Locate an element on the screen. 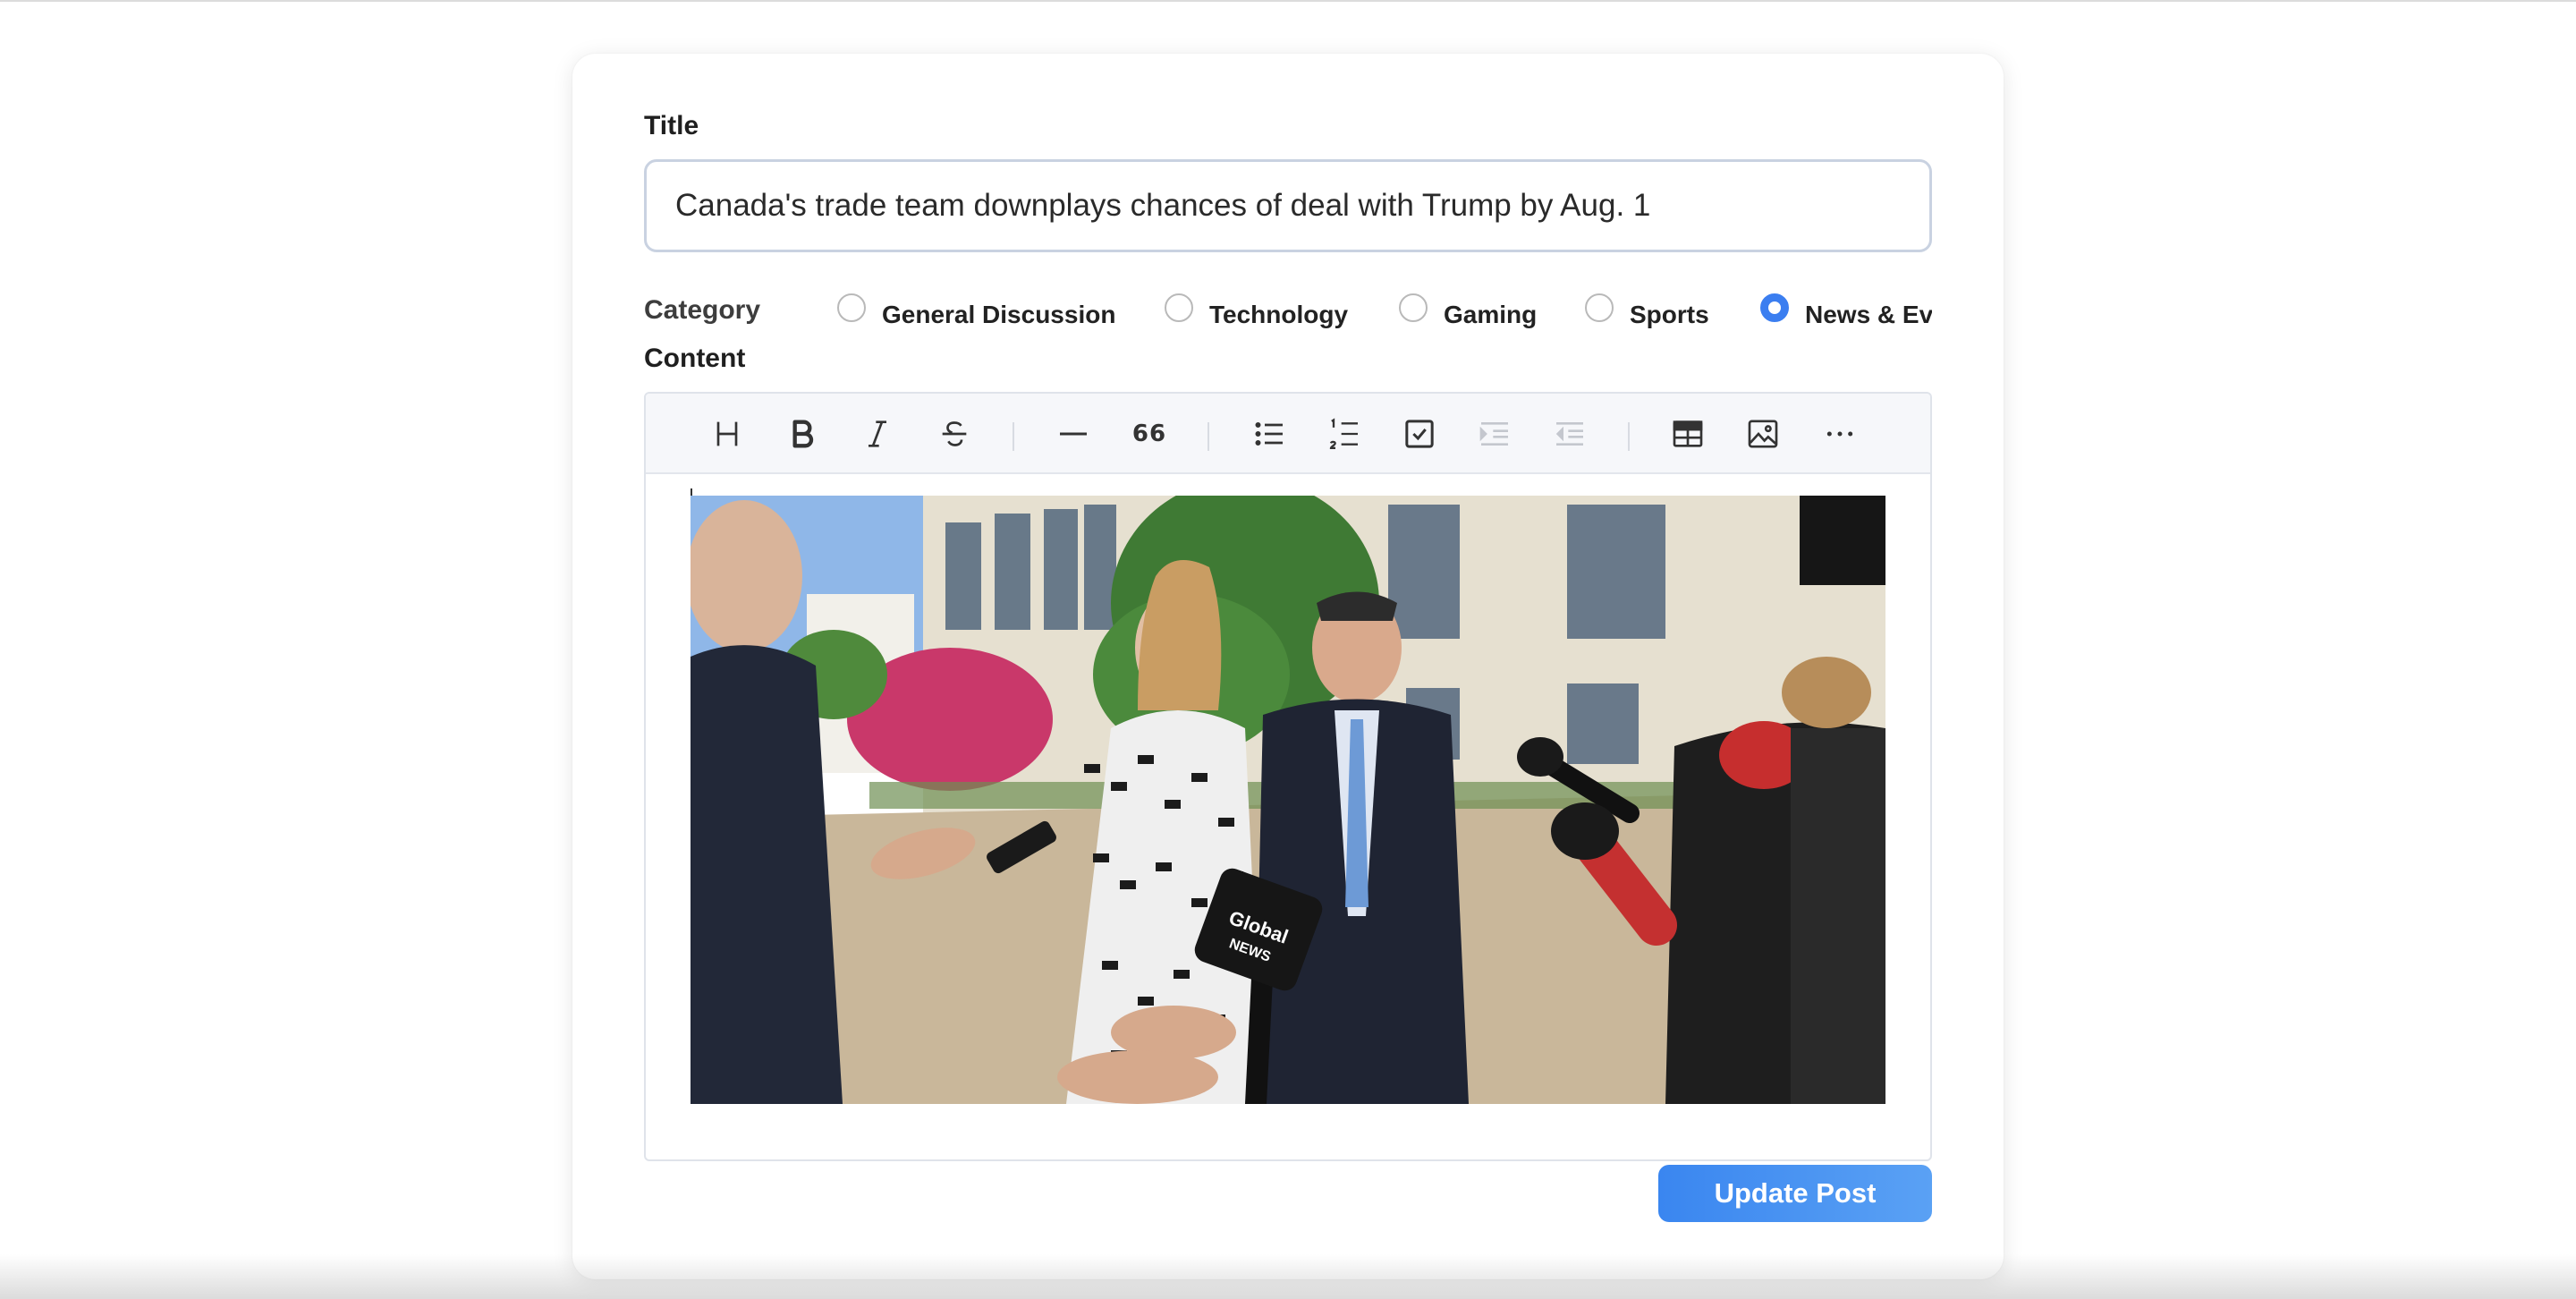 The image size is (2576, 1299). category-option-general-discussion: General Discussion is located at coordinates (976, 310).